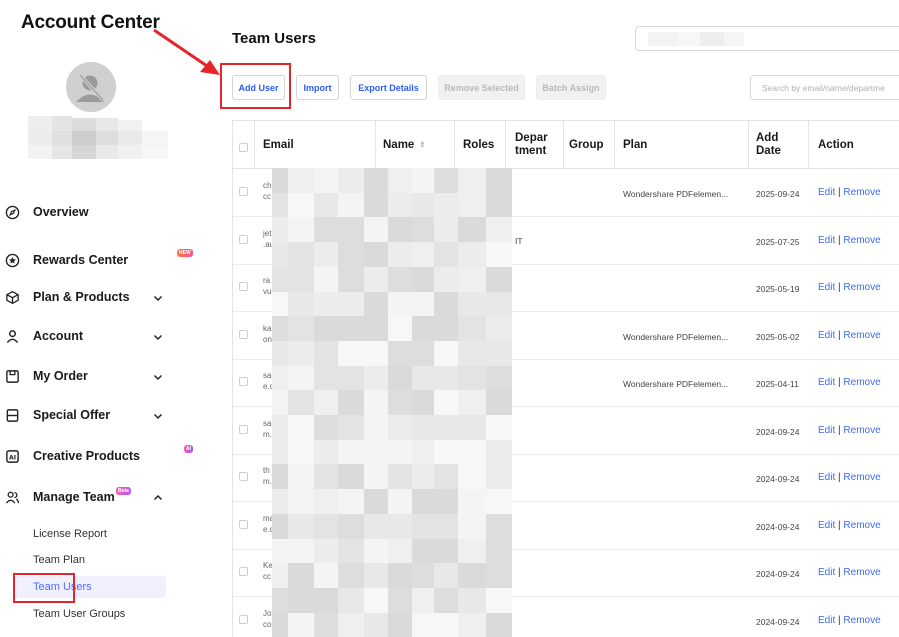 This screenshot has width=899, height=637. Describe the element at coordinates (388, 87) in the screenshot. I see `export-details-button: Export Details` at that location.